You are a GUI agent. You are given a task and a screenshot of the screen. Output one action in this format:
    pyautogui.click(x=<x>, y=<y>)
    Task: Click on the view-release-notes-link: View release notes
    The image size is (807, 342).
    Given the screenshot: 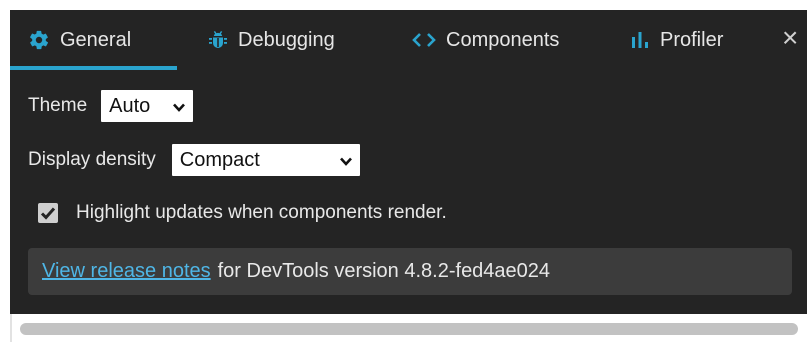 What is the action you would take?
    pyautogui.click(x=126, y=271)
    